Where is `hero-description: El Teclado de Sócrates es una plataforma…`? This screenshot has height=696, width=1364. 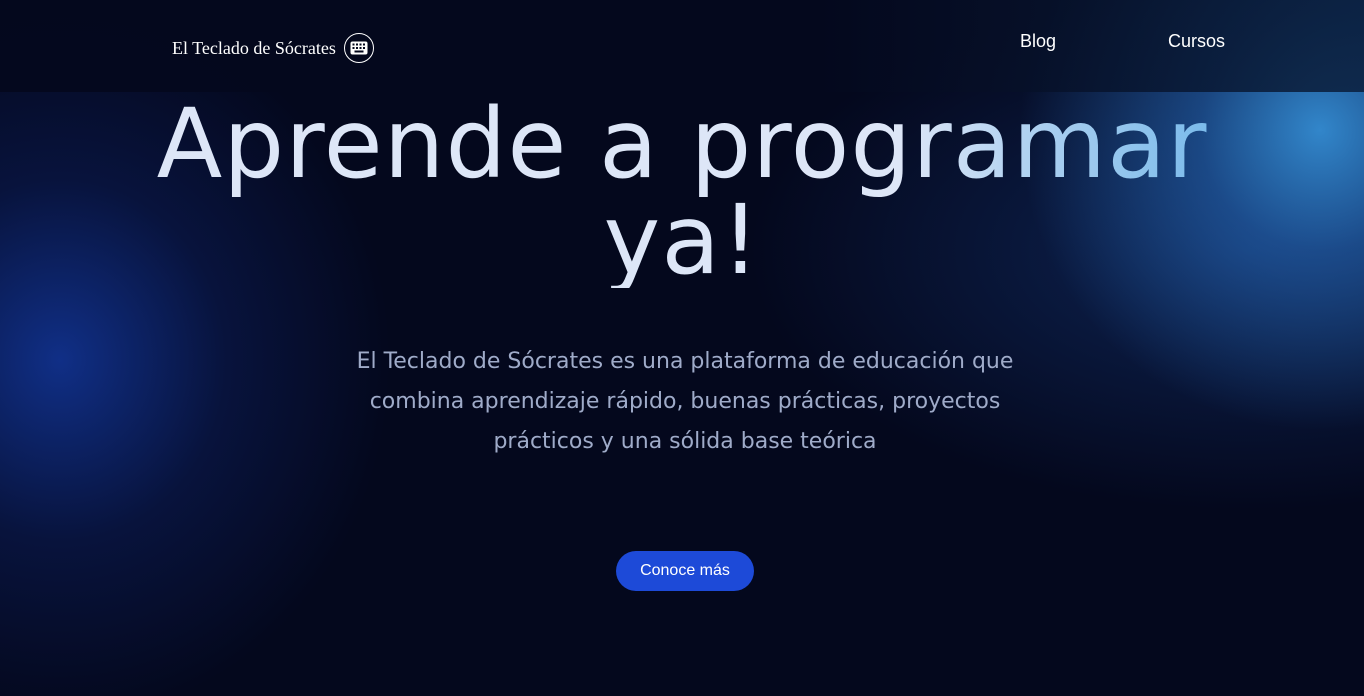 hero-description: El Teclado de Sócrates es una plataforma… is located at coordinates (685, 401).